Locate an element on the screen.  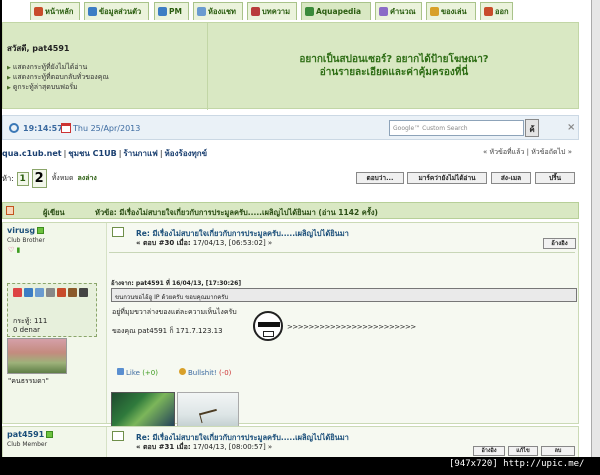
pagination: ห้า: 1 2 ทั้งหมด ลงล่าง is located at coordinates (49, 178).